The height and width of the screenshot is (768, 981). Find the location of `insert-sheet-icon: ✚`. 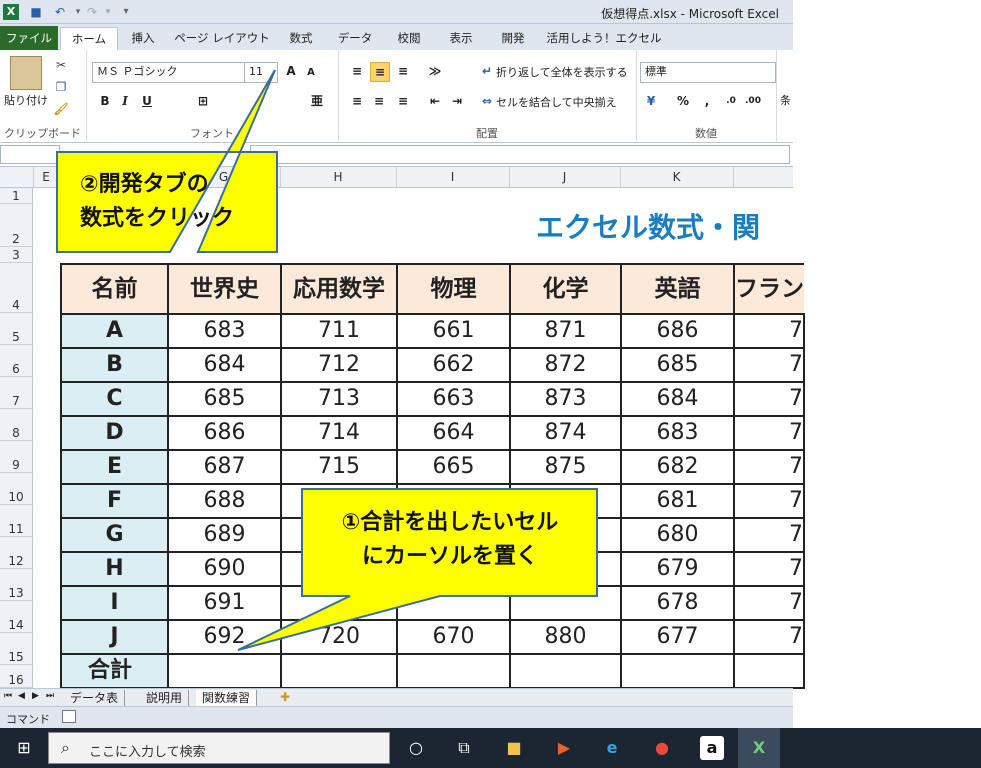

insert-sheet-icon: ✚ is located at coordinates (285, 697).